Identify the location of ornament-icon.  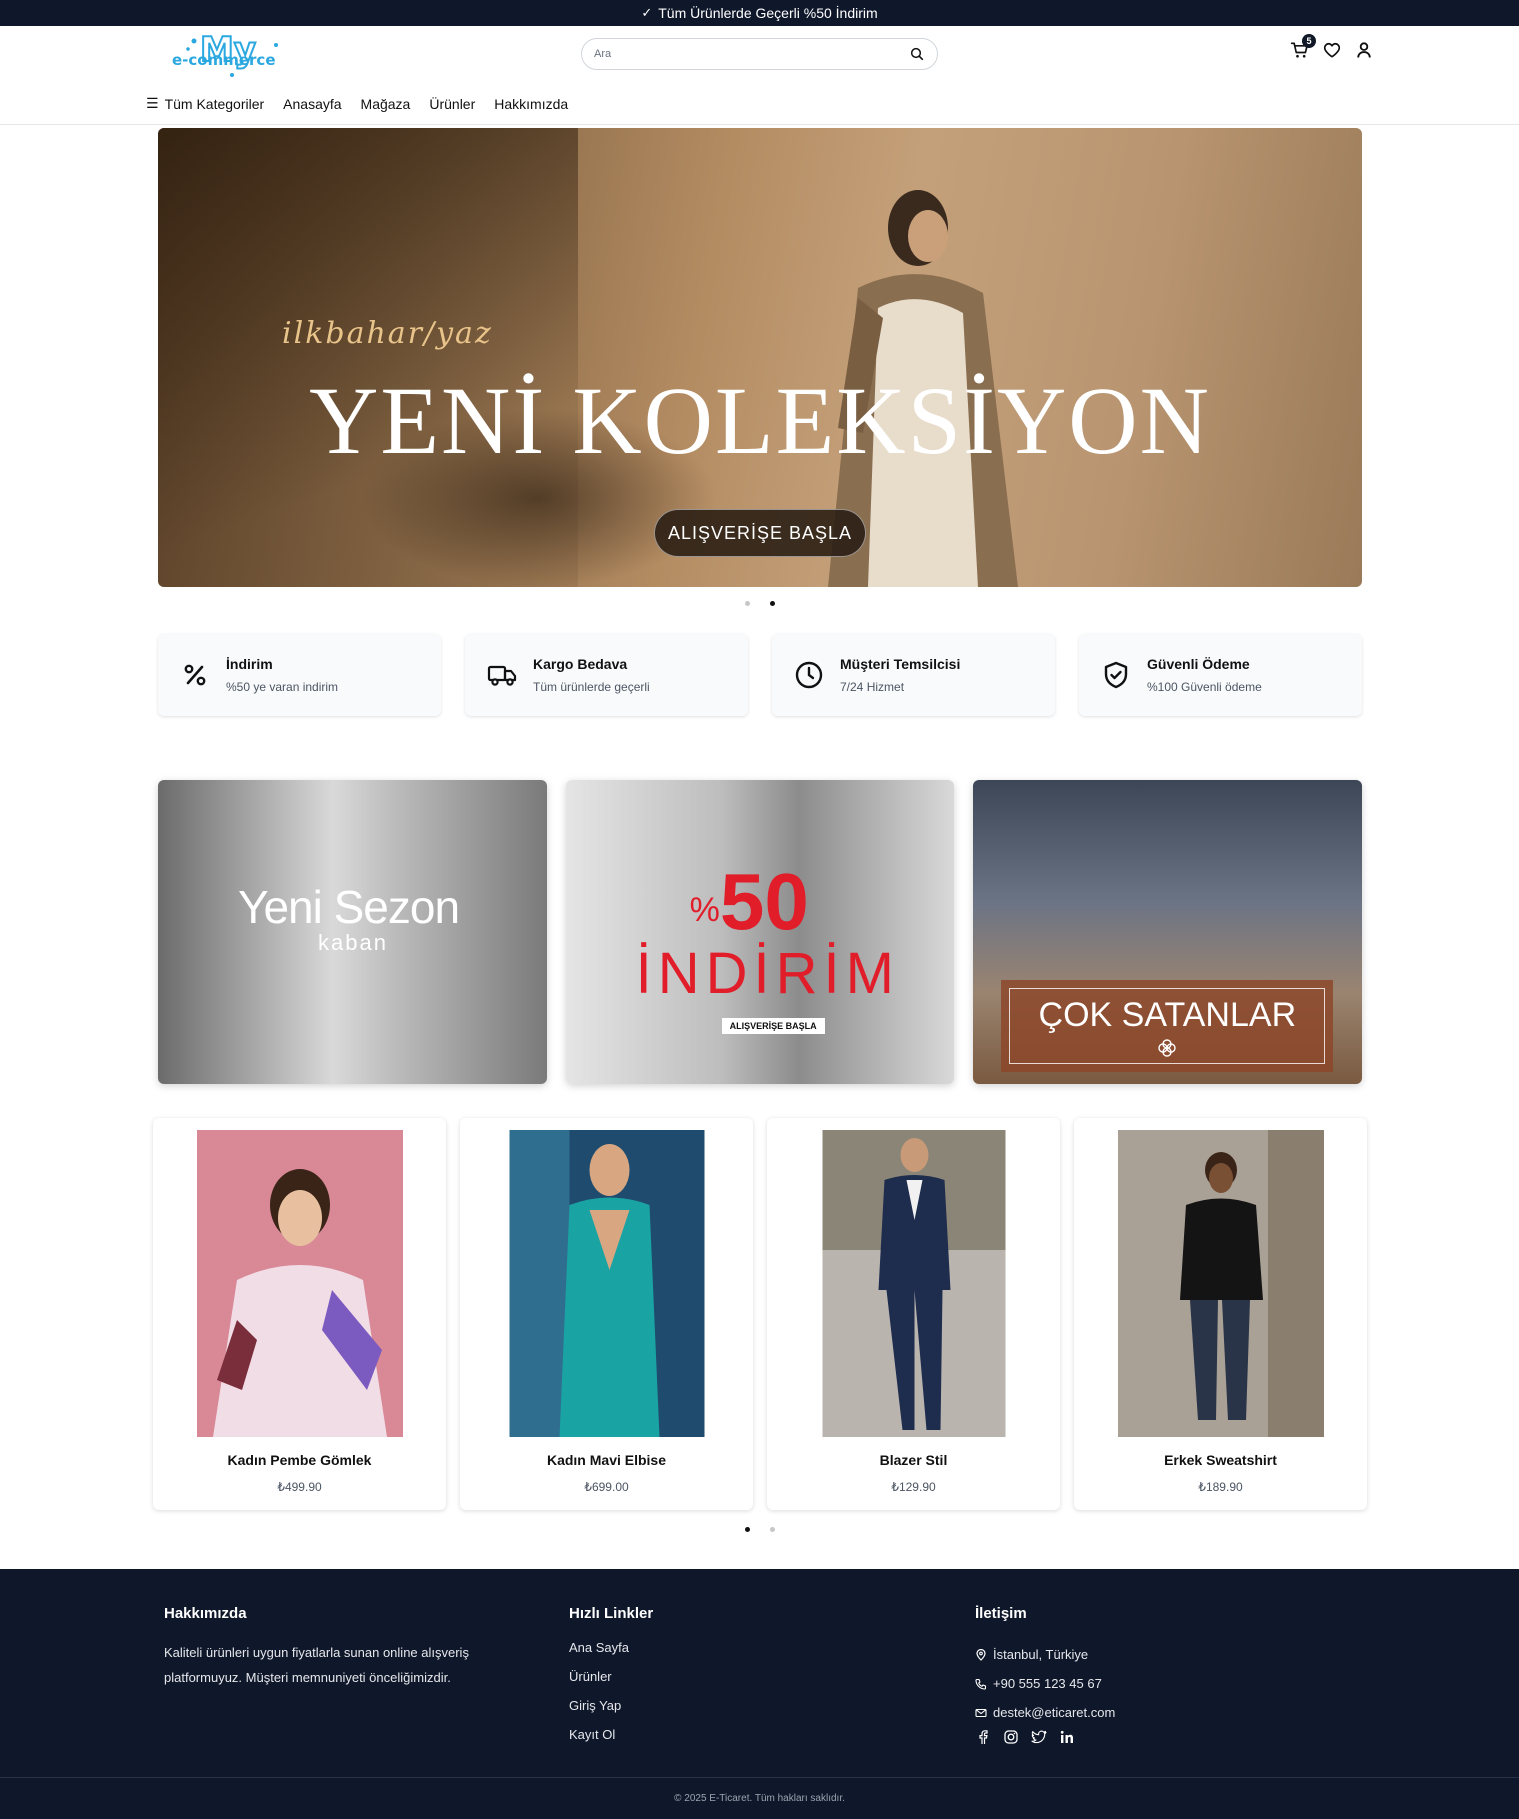
(1167, 1048).